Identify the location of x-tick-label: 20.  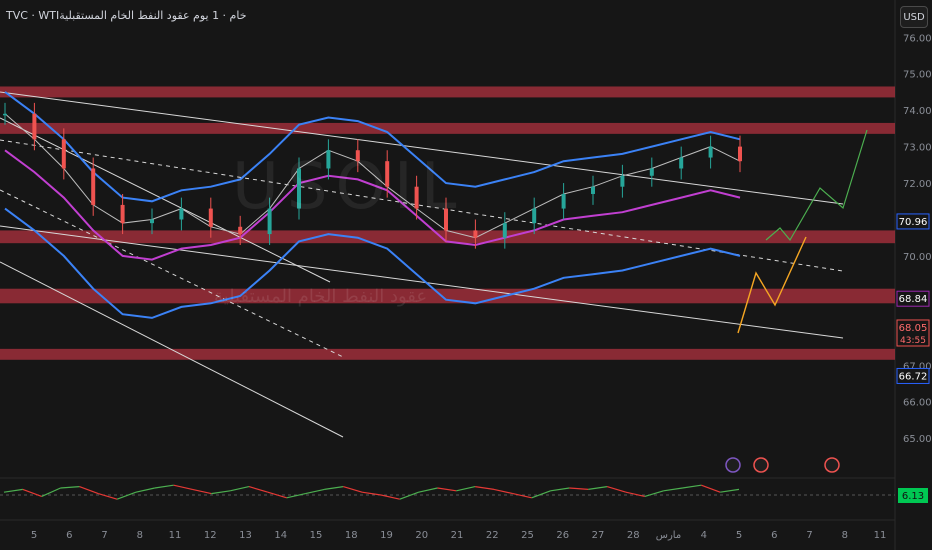
(421, 535).